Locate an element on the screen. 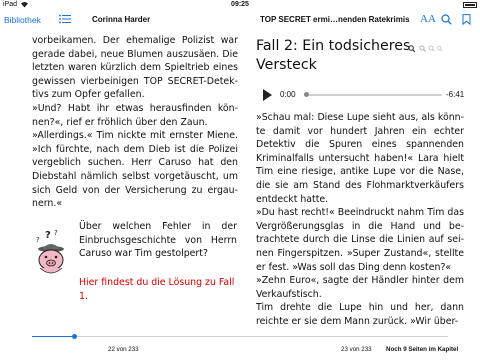  audio-remaining-time: -6:41 is located at coordinates (455, 94).